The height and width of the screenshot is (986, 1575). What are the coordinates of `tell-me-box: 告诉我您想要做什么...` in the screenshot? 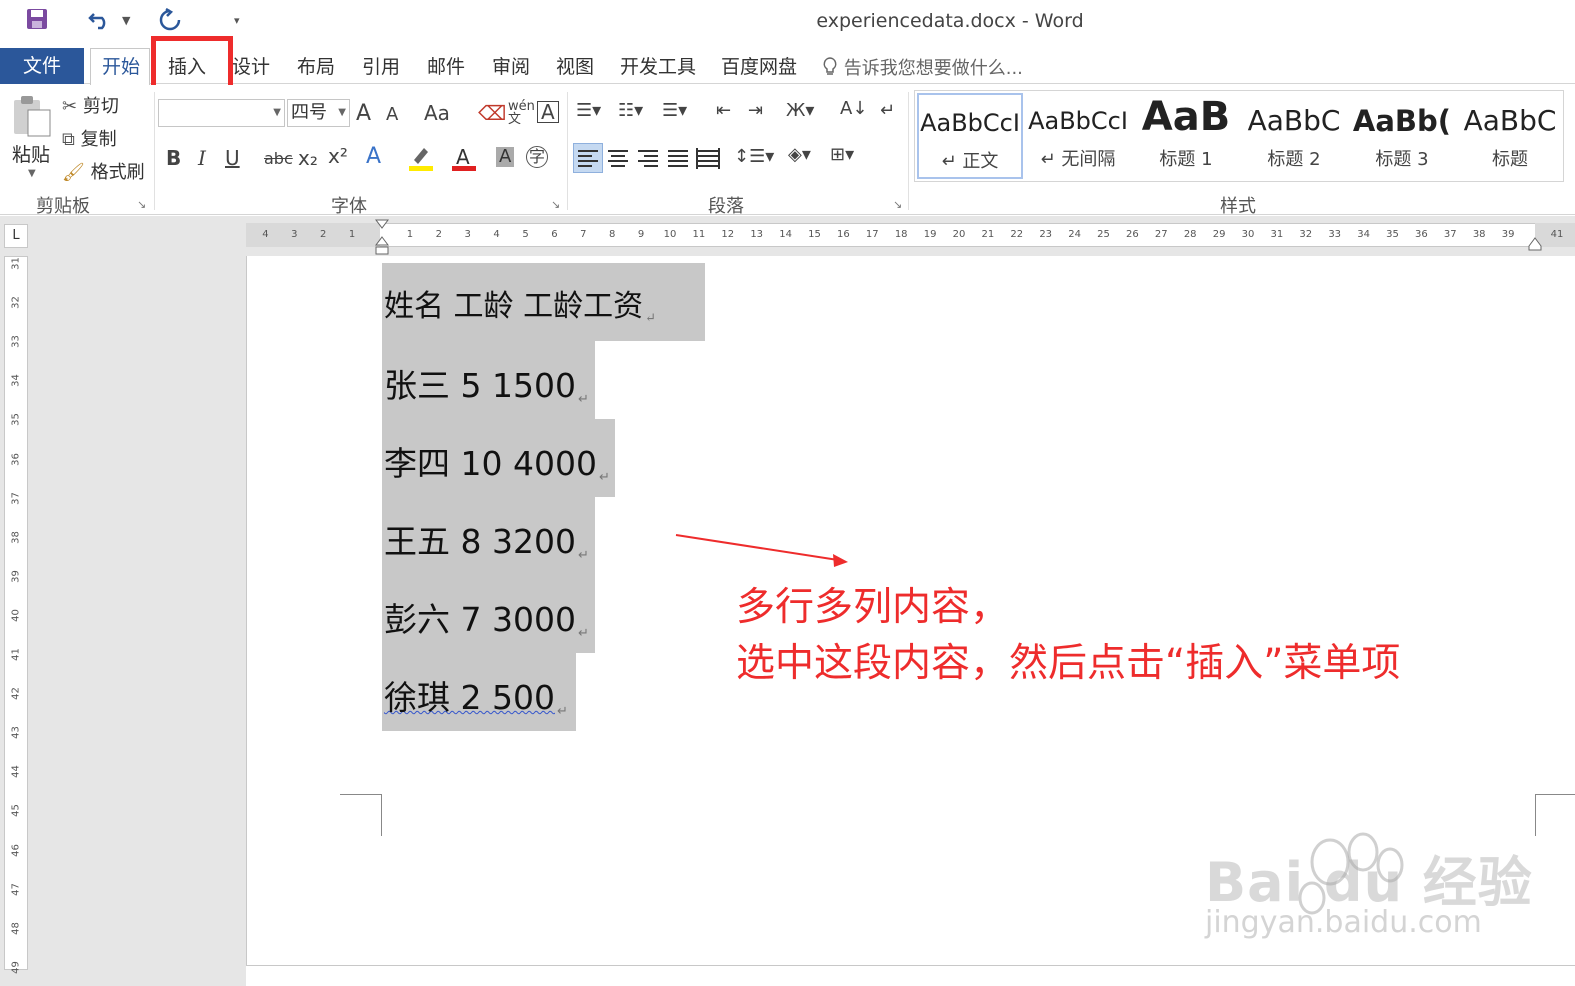 It's located at (922, 67).